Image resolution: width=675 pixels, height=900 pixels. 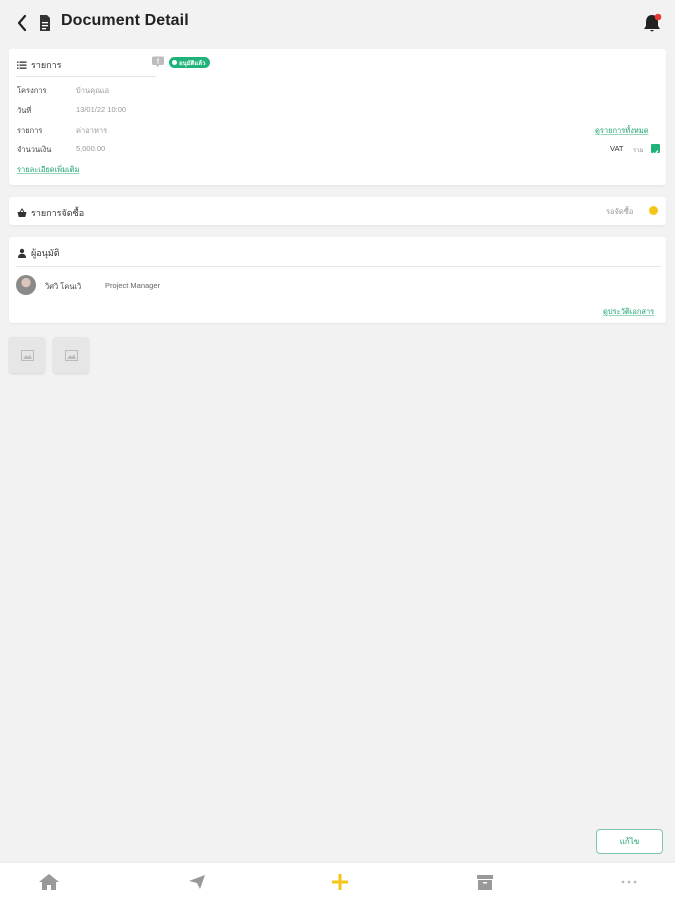 I want to click on details-section-label: รายการ, so click(x=46, y=65).